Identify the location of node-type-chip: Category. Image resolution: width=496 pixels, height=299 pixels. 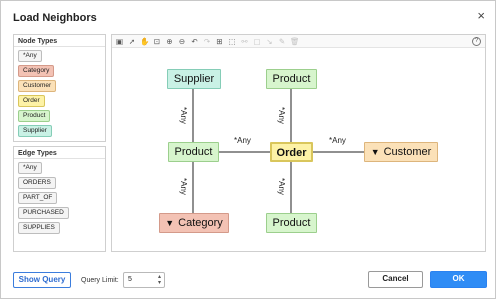
(36, 71).